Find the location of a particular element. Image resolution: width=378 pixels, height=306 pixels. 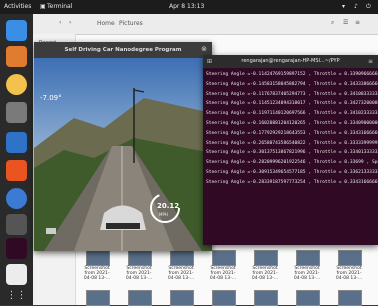

rhythmbox-icon is located at coordinates (16, 84).